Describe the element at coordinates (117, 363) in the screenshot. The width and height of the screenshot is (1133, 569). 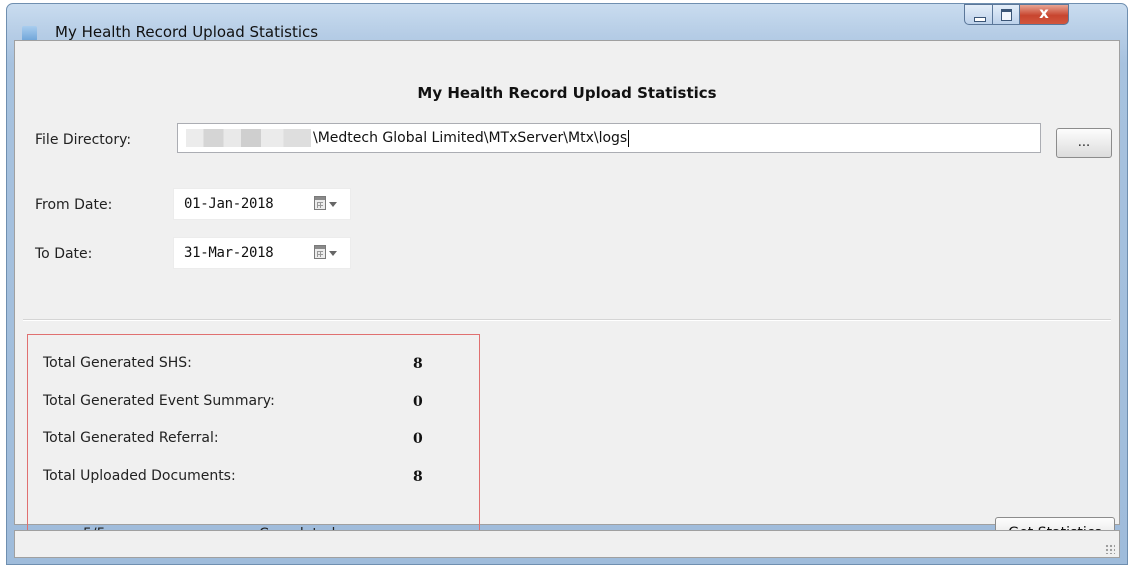
I see `stat-label-shs: Total Generated SHS:` at that location.